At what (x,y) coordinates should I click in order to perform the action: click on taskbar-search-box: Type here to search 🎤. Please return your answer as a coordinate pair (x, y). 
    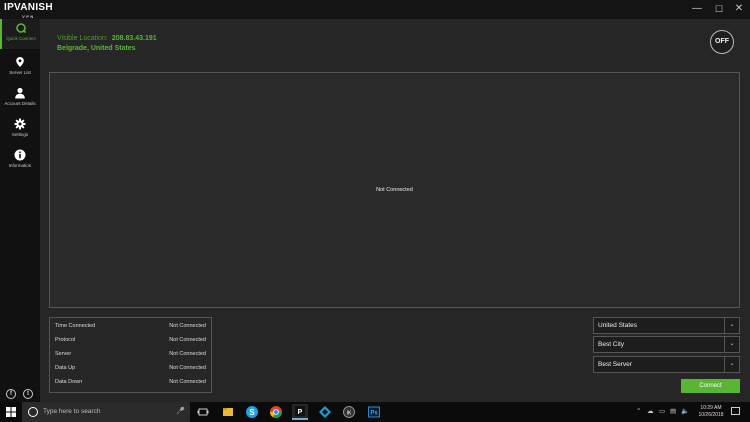
    Looking at the image, I should click on (106, 412).